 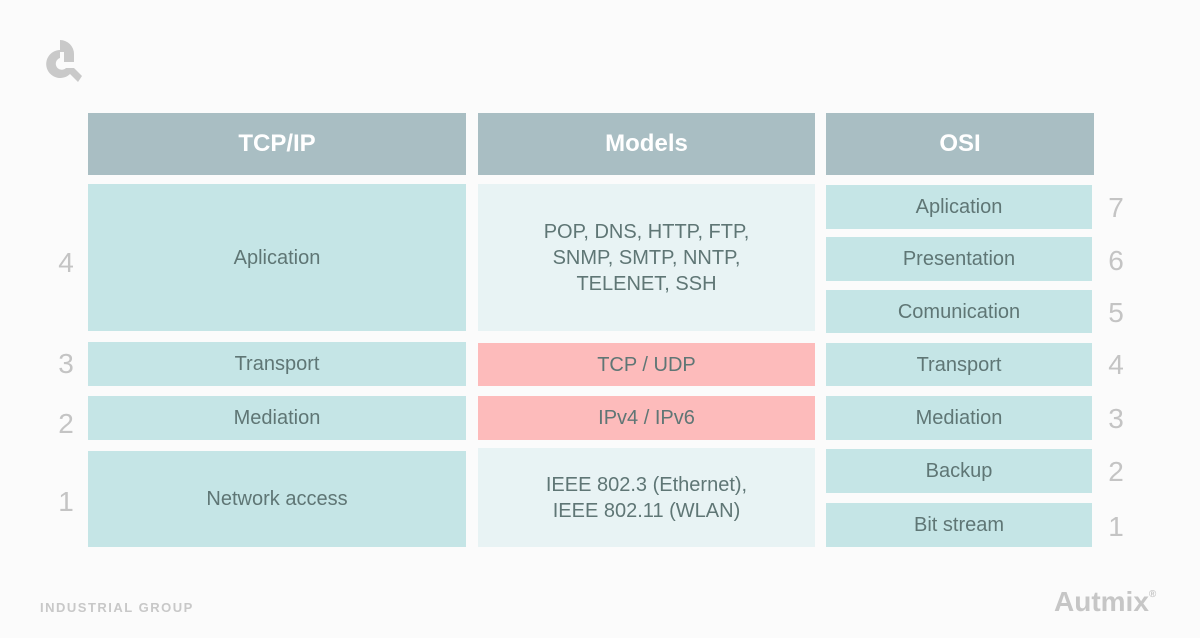 What do you see at coordinates (959, 259) in the screenshot?
I see `osi-layer-presentation: Presentation` at bounding box center [959, 259].